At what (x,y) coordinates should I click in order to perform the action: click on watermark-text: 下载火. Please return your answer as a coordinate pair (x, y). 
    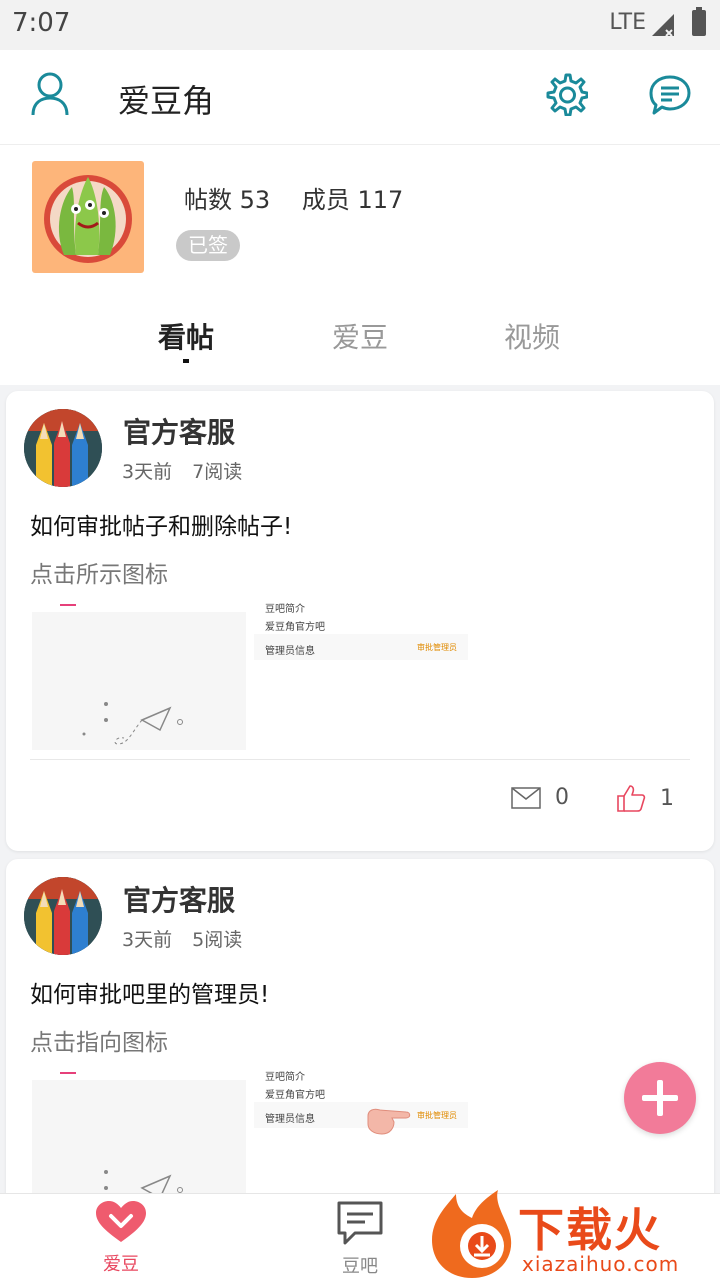
    Looking at the image, I should click on (590, 1230).